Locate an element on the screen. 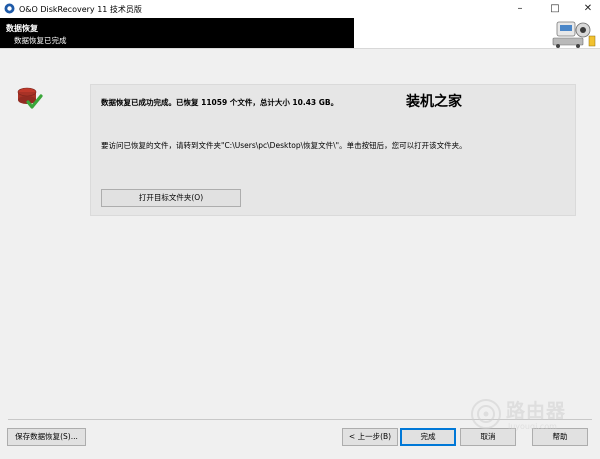 The width and height of the screenshot is (600, 459). summary-message: 数据恢复已成功完成。已恢复 11059 个文件，总计大小 10.43 GB。 is located at coordinates (220, 102).